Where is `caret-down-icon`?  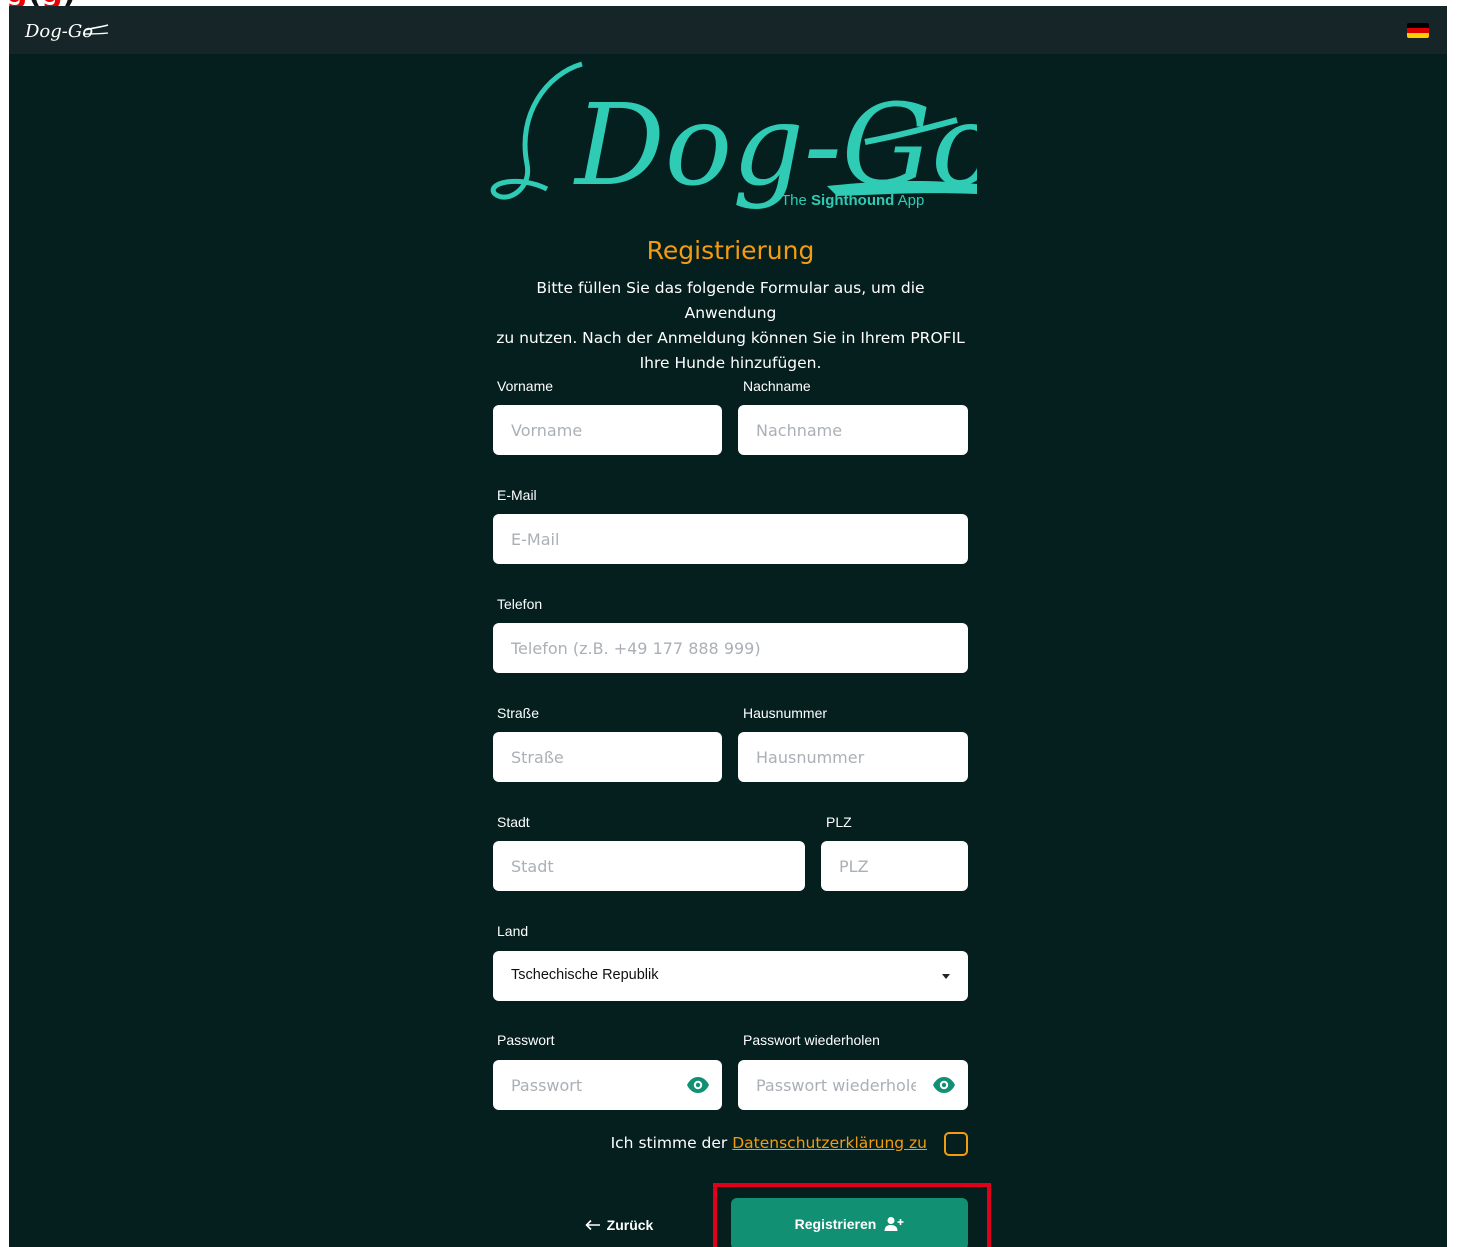
caret-down-icon is located at coordinates (946, 976).